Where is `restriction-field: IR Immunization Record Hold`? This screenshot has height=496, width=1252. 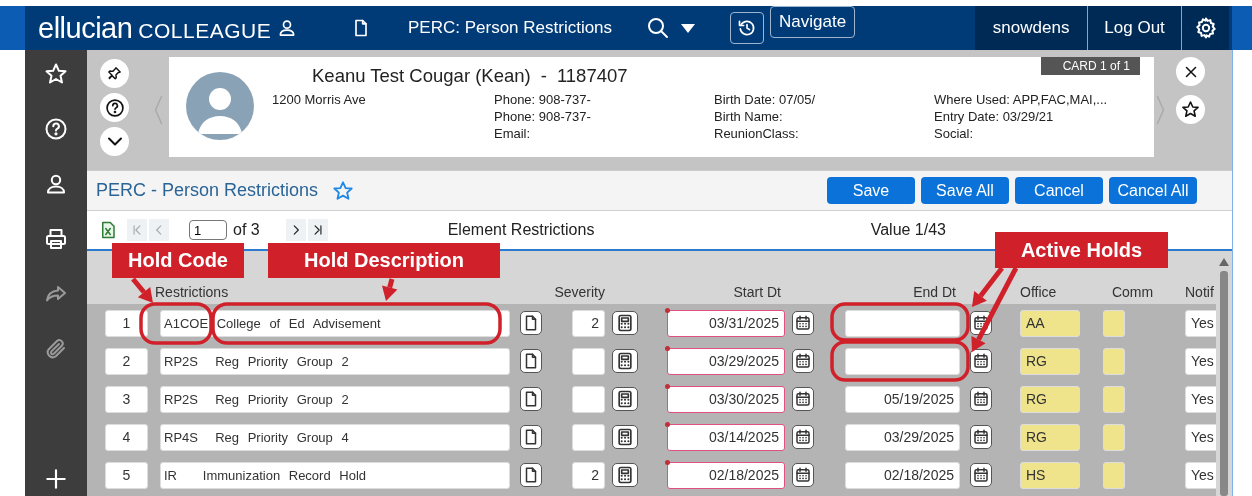 restriction-field: IR Immunization Record Hold is located at coordinates (335, 475).